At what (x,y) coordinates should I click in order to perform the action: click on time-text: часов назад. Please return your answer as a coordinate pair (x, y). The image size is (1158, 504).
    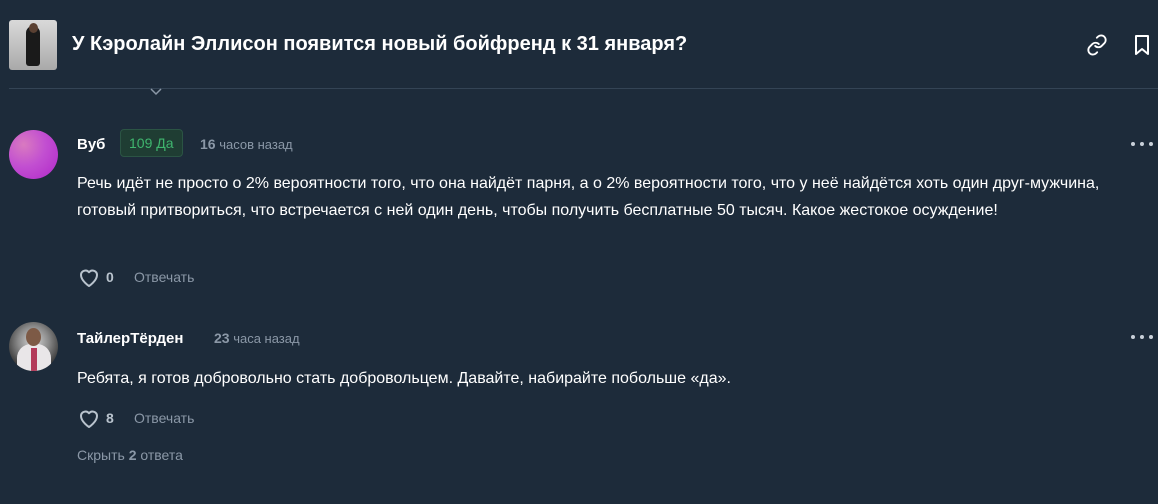
    Looking at the image, I should click on (256, 144).